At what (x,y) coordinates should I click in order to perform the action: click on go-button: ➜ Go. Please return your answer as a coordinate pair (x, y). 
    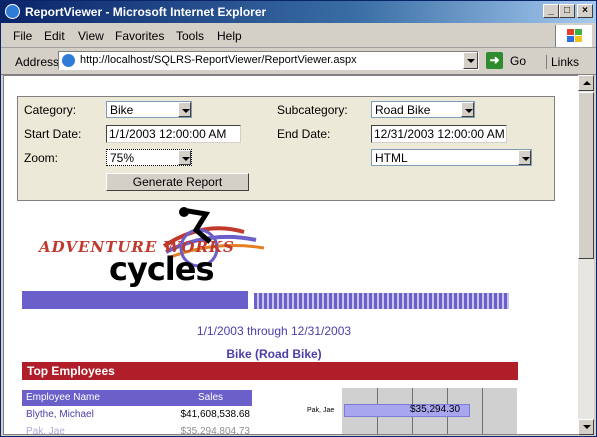
    Looking at the image, I should click on (510, 61).